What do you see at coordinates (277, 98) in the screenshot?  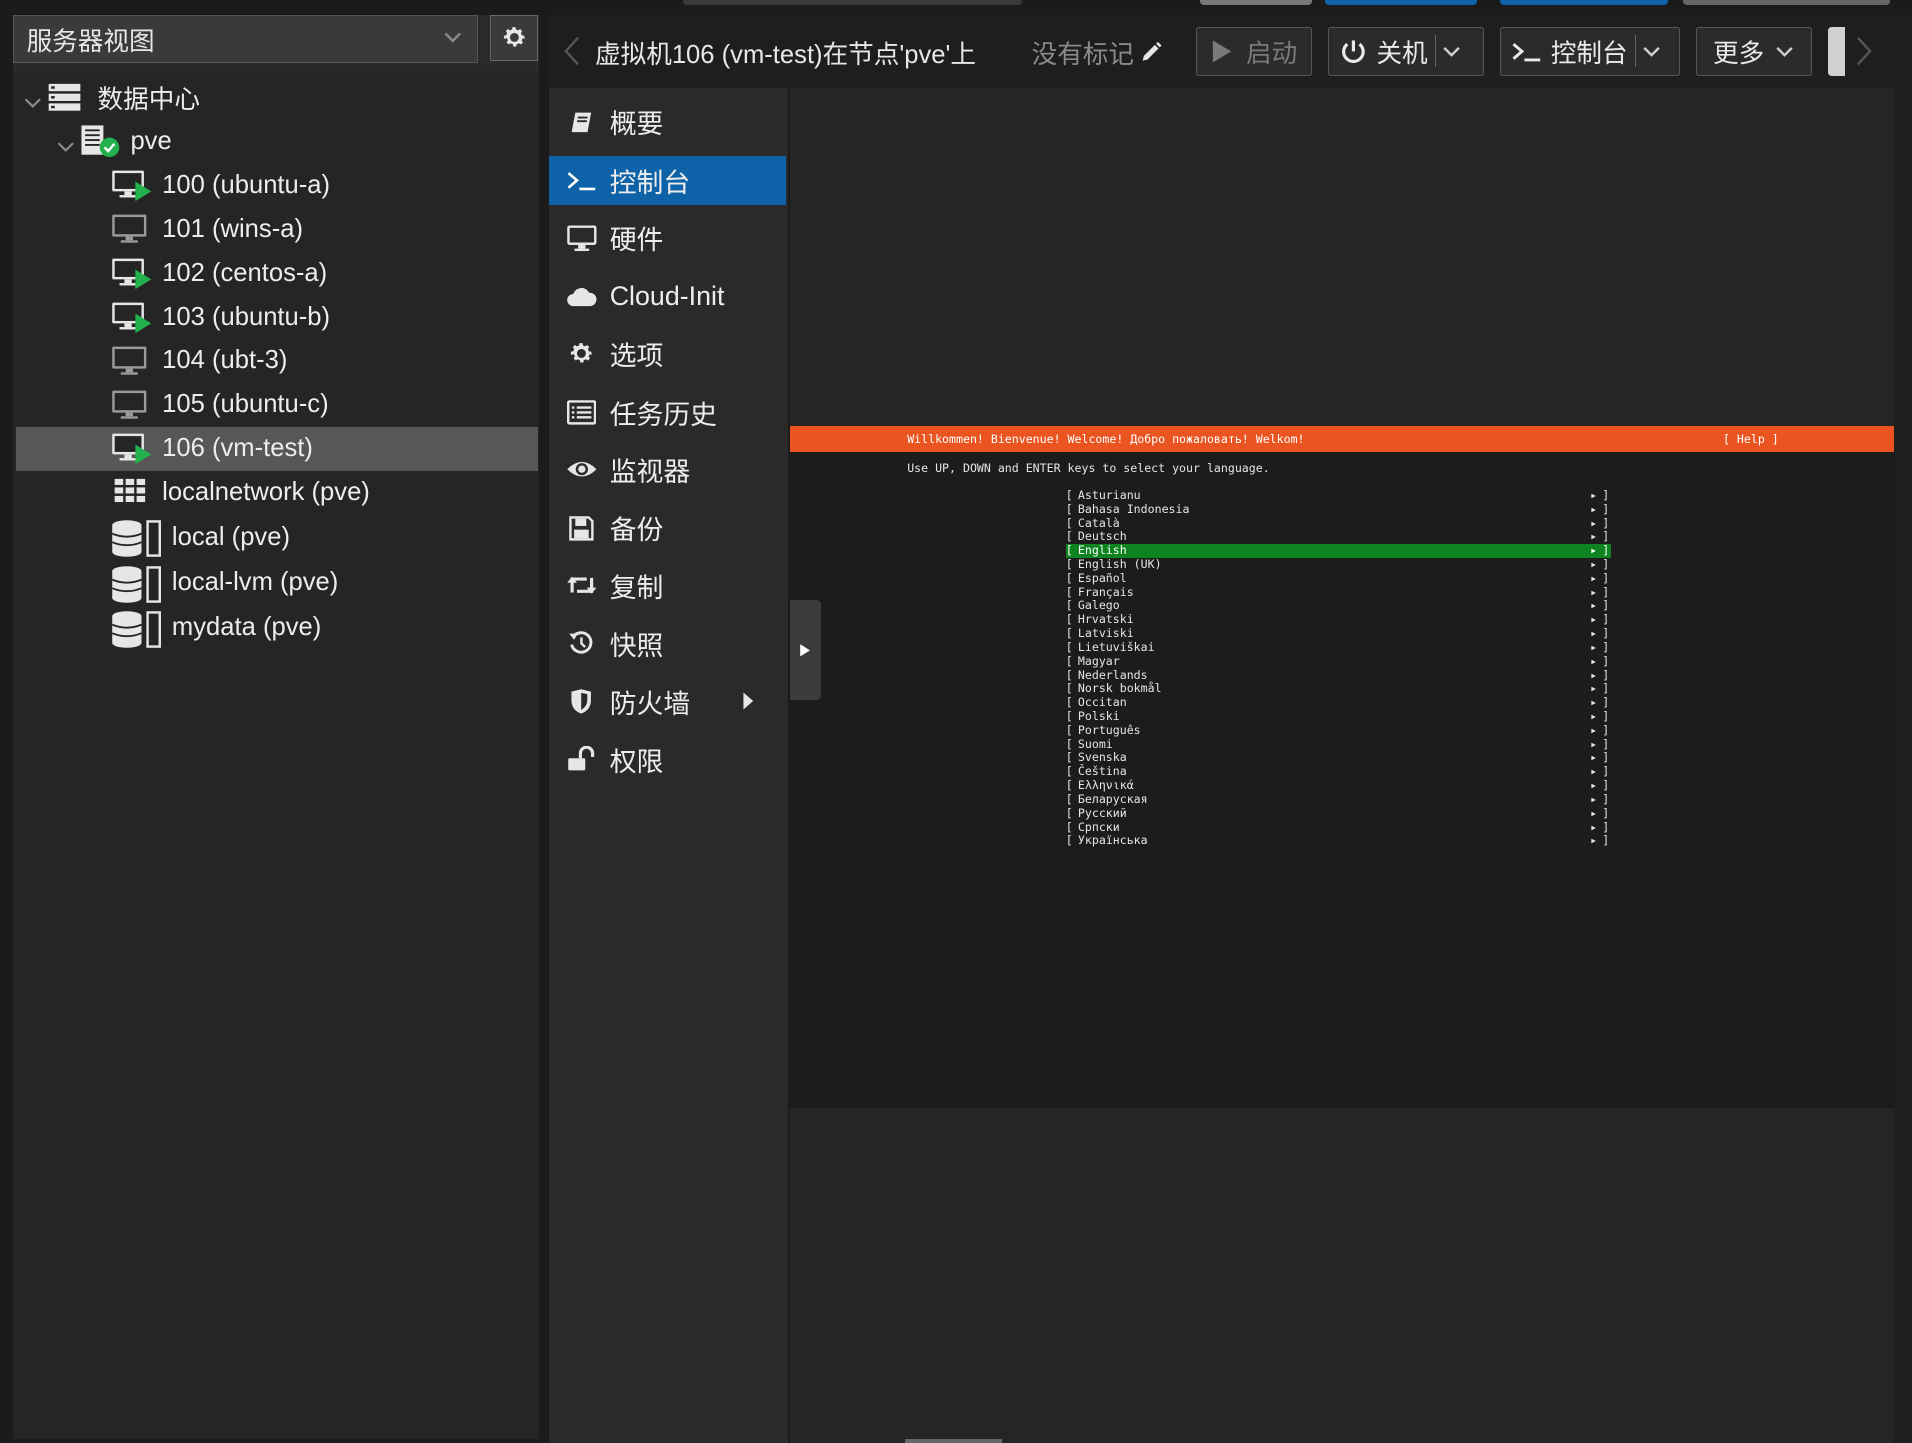 I see `tree-item: 数据中心` at bounding box center [277, 98].